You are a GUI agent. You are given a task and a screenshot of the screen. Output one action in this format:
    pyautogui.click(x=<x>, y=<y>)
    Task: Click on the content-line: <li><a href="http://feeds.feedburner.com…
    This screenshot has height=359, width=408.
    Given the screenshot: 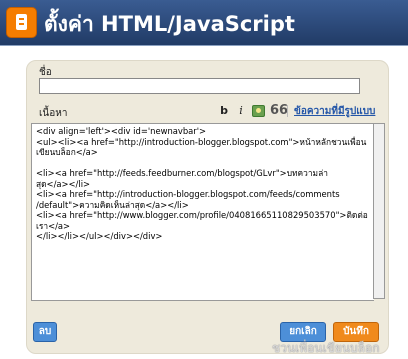 What is the action you would take?
    pyautogui.click(x=182, y=173)
    